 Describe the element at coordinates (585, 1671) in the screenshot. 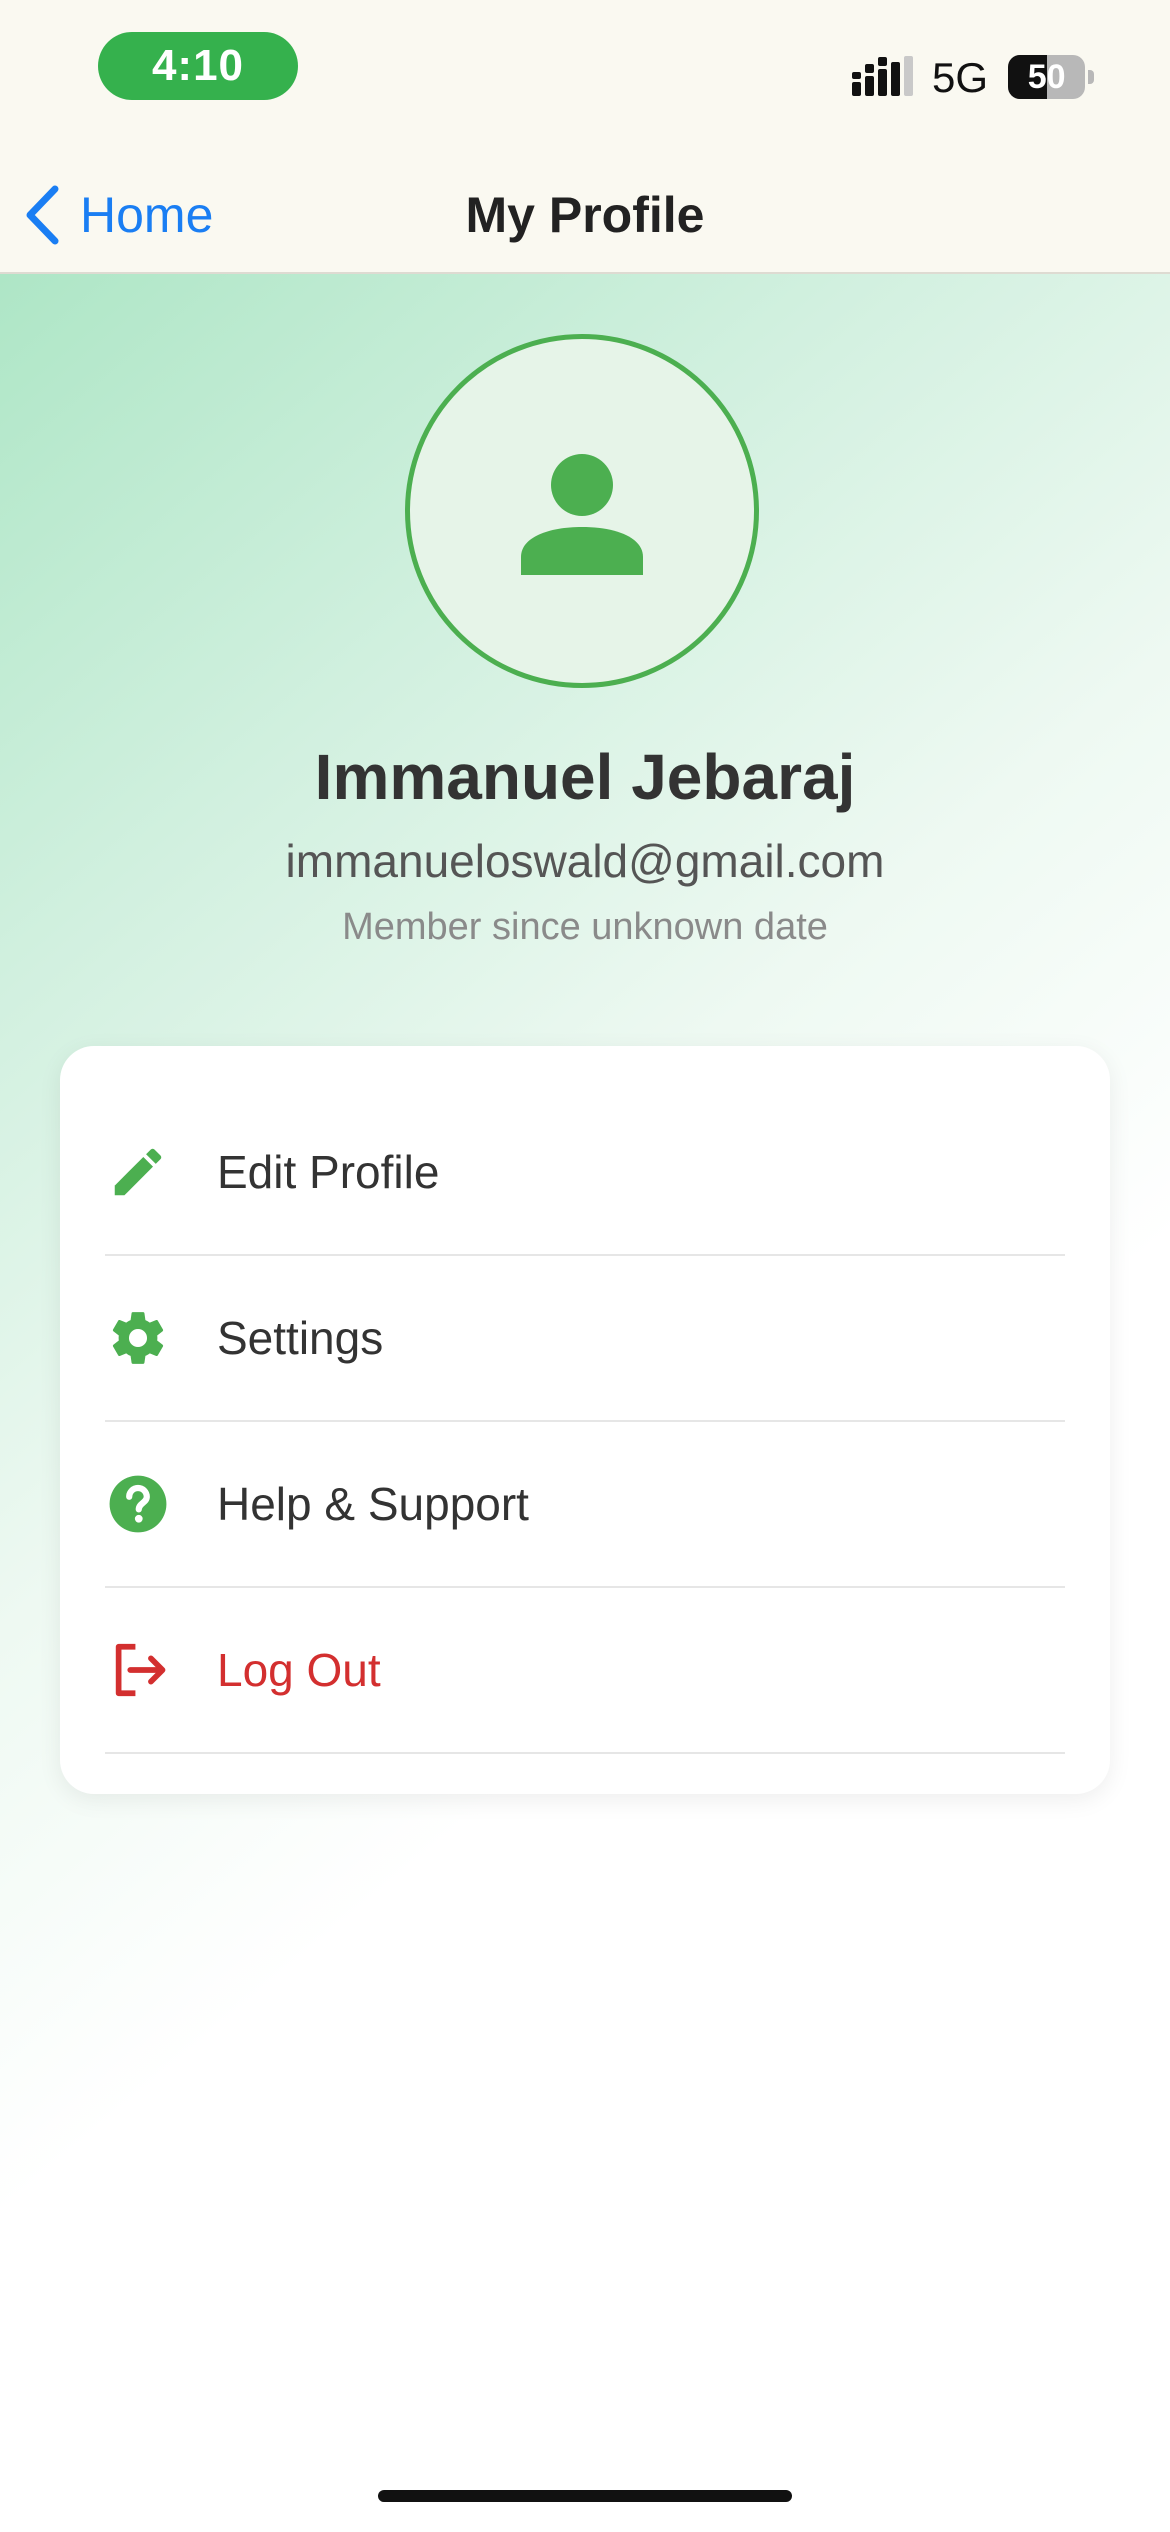

I see `menu-item-log-out: Log Out` at that location.